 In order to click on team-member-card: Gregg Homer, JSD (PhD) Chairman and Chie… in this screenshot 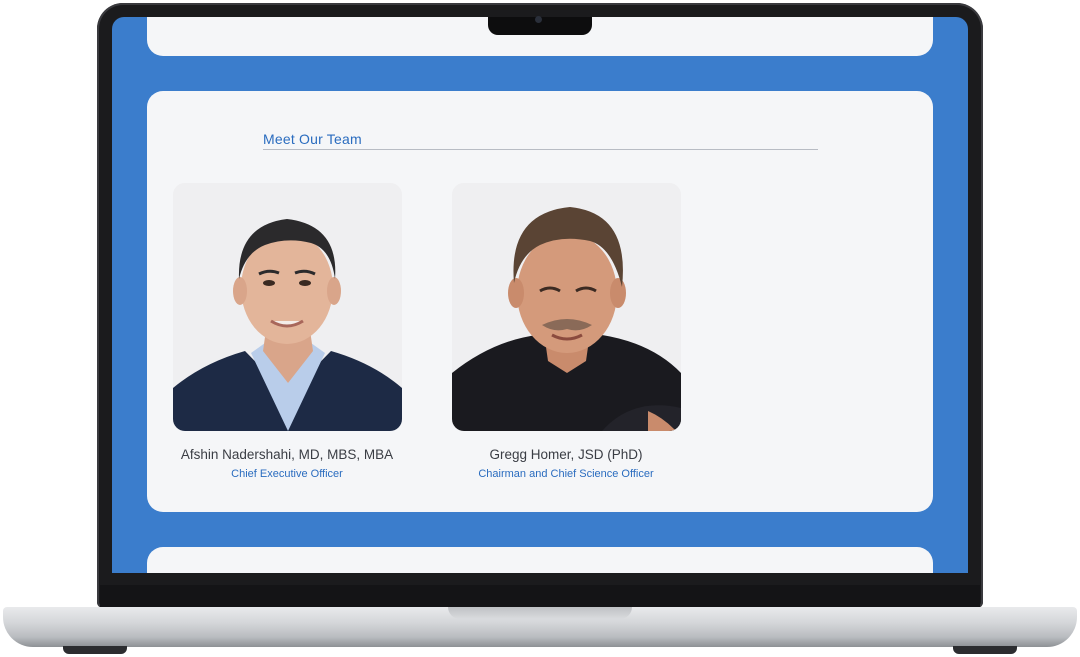, I will do `click(566, 331)`.